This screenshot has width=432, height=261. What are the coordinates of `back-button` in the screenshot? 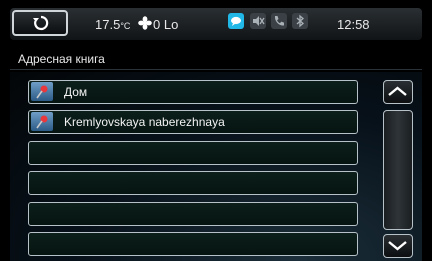 It's located at (40, 23).